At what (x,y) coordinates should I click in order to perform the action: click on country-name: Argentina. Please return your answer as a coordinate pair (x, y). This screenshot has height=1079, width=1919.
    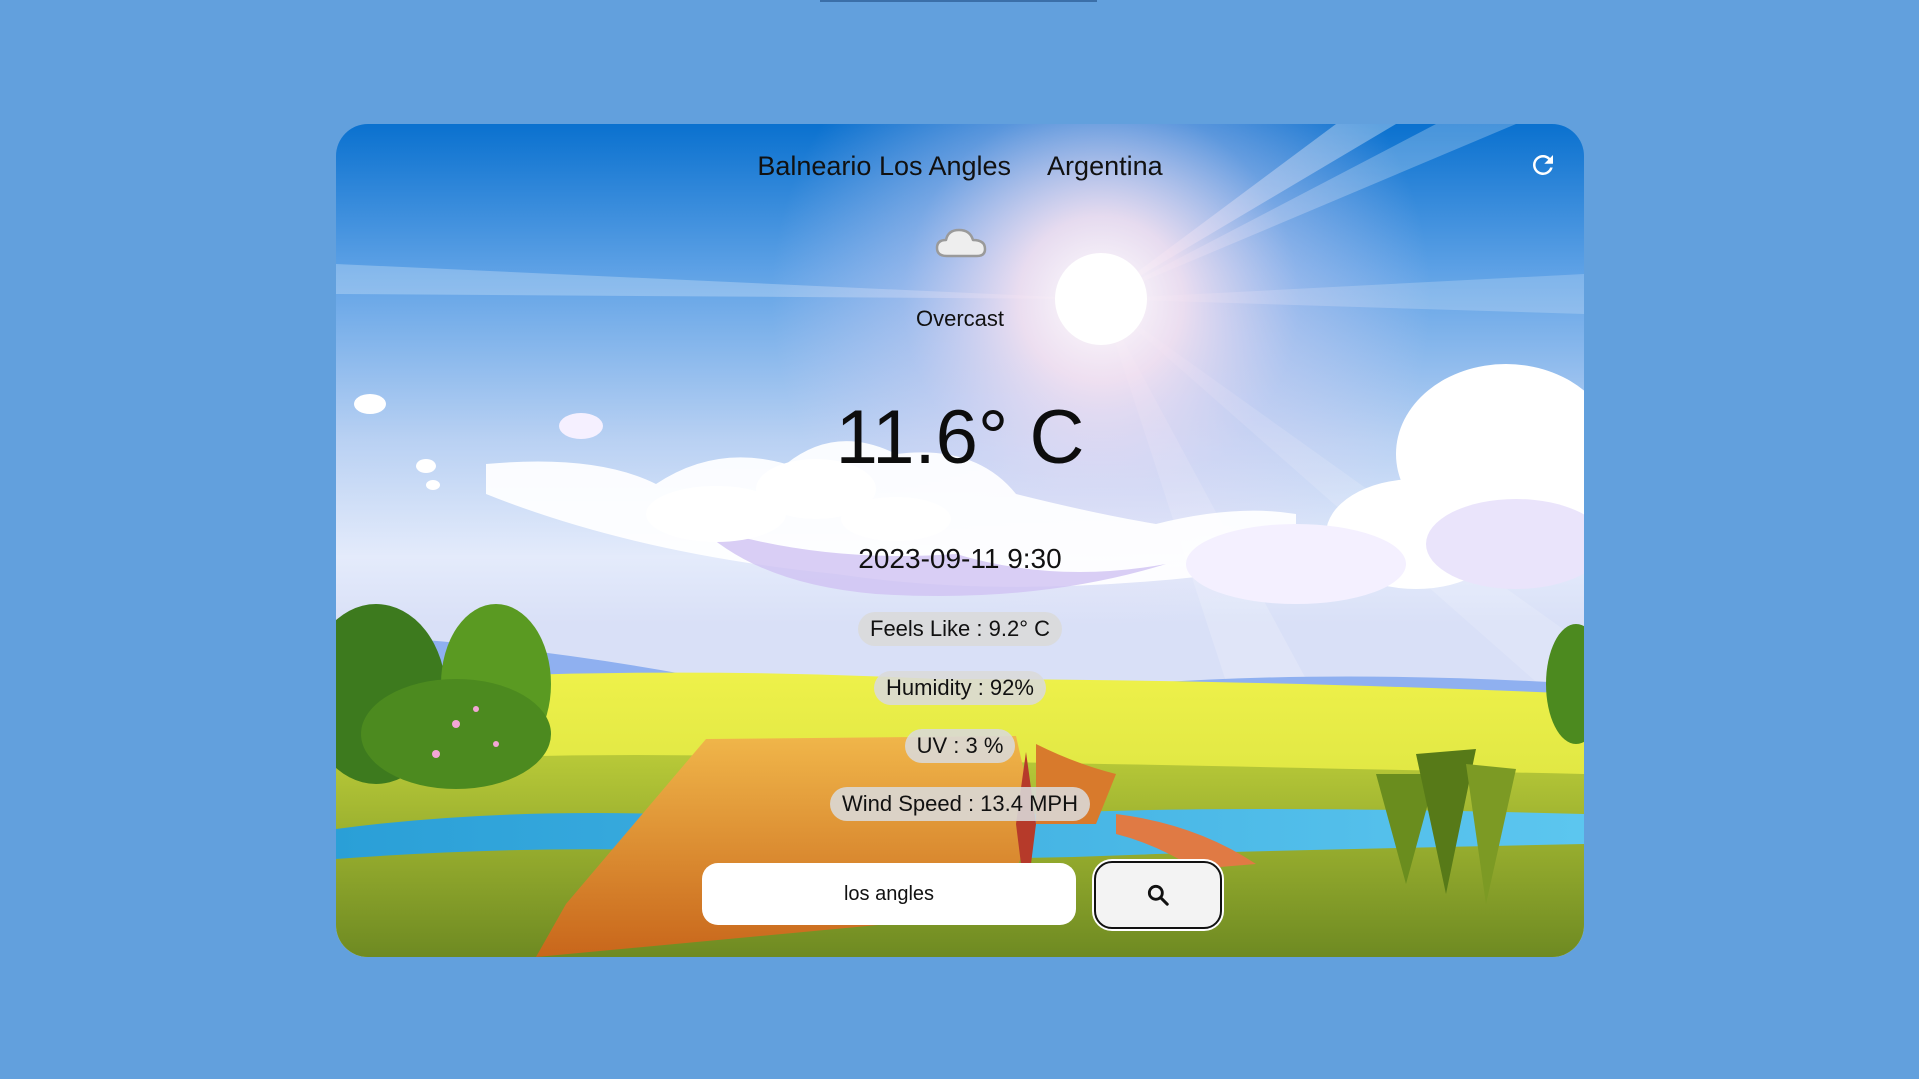
    Looking at the image, I should click on (1105, 165).